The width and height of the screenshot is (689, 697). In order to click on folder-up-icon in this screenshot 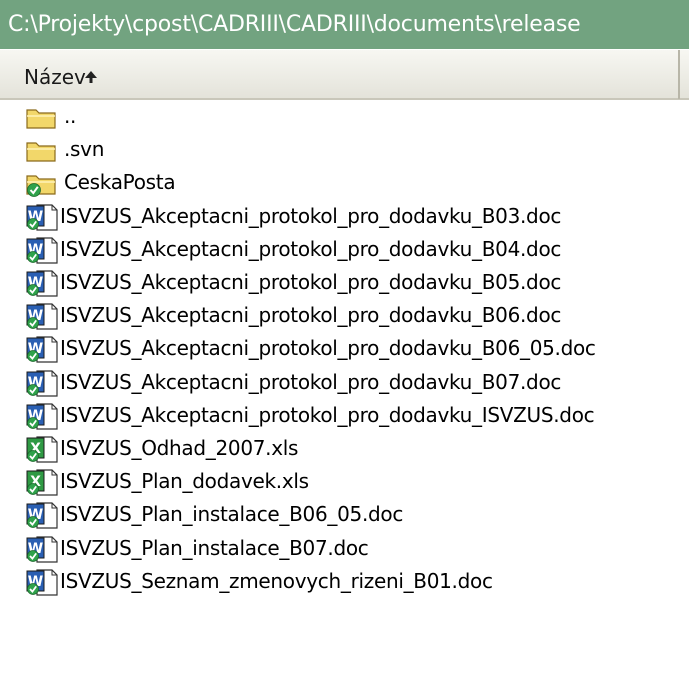, I will do `click(42, 117)`.